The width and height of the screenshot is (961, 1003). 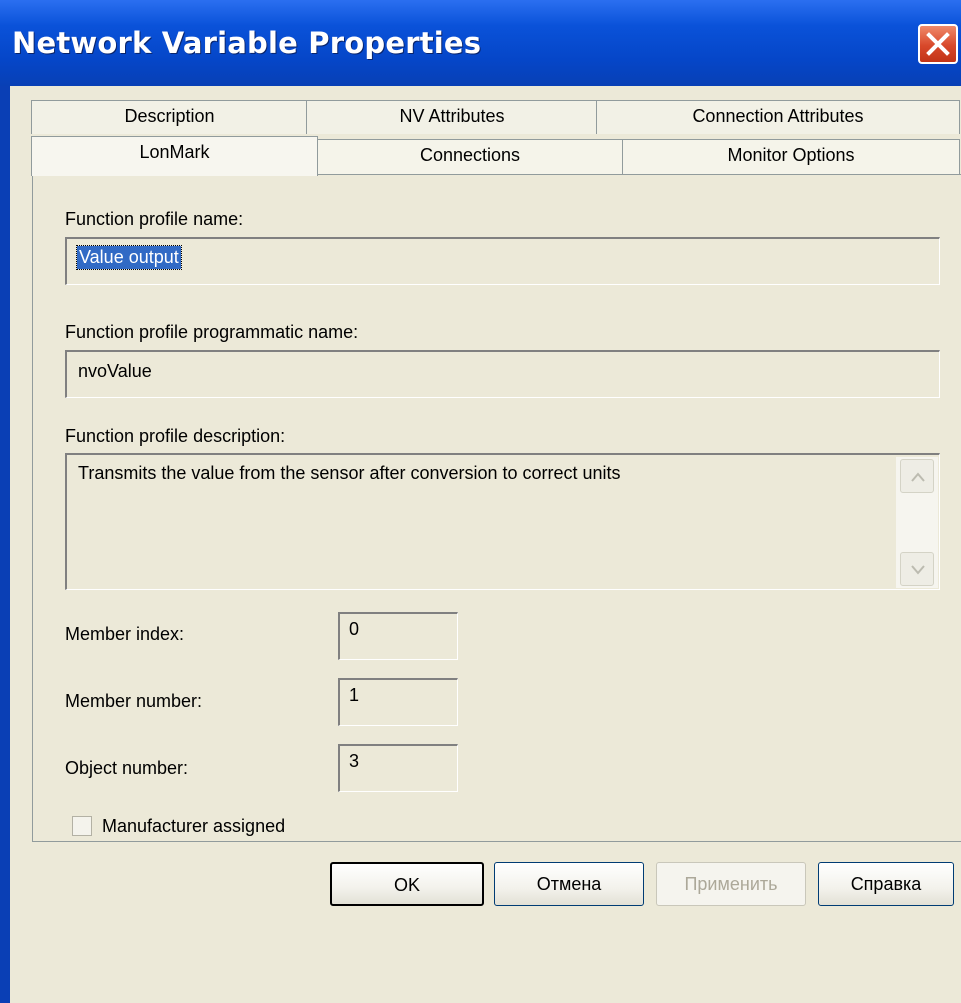 I want to click on tab-lonmark: LonMark, so click(x=174, y=156).